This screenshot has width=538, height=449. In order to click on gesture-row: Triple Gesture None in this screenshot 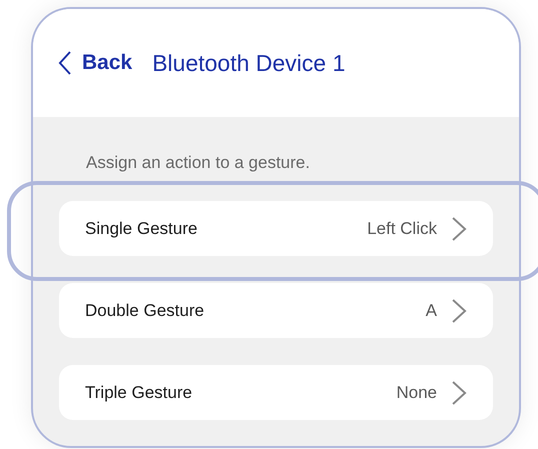, I will do `click(276, 392)`.